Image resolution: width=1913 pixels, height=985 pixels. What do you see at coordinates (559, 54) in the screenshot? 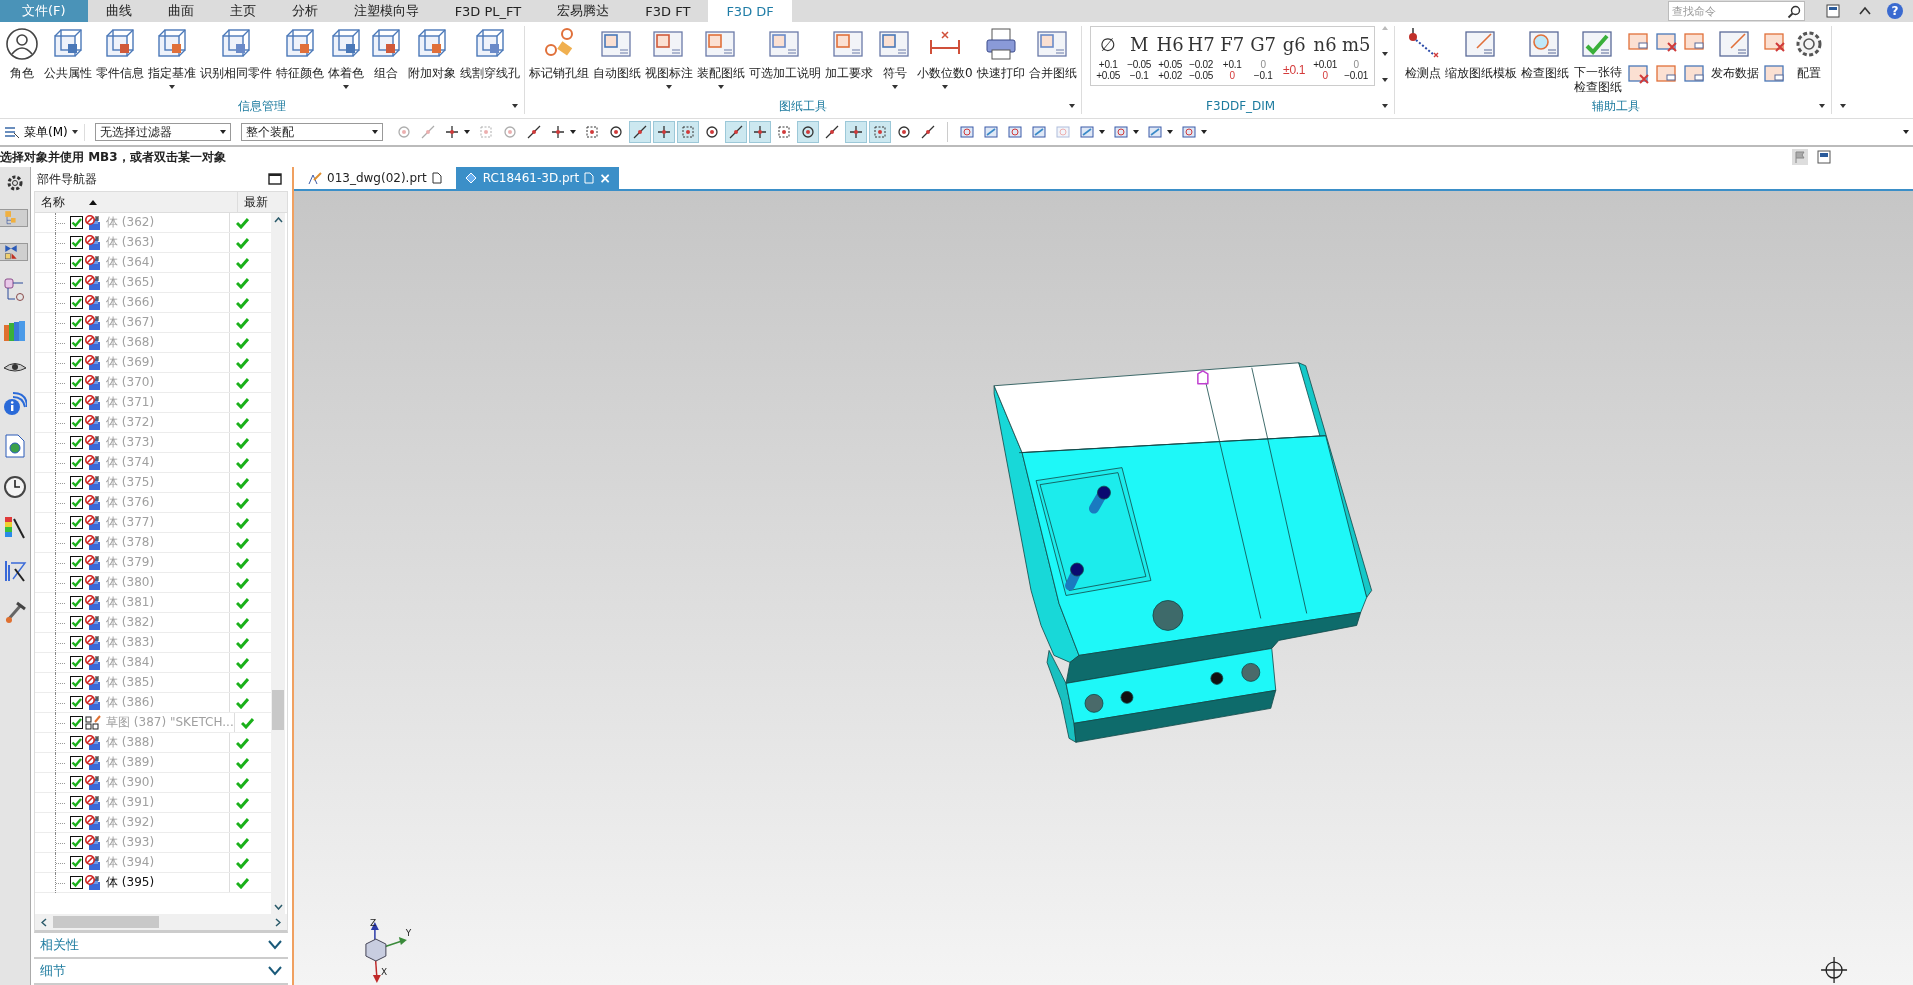
I see `ribbon-button: 标记销孔组` at bounding box center [559, 54].